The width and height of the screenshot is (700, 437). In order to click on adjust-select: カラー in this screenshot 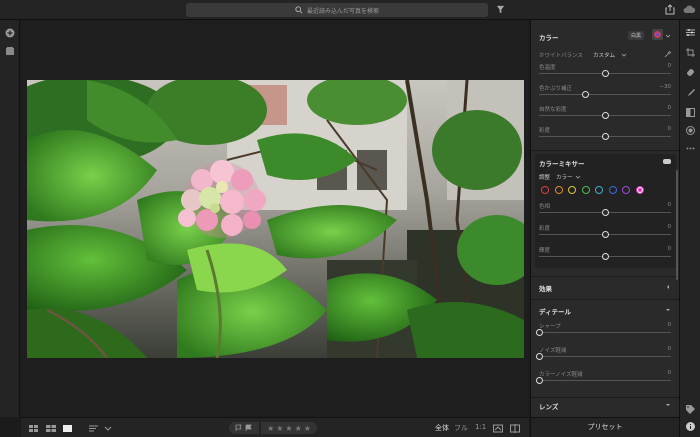, I will do `click(564, 177)`.